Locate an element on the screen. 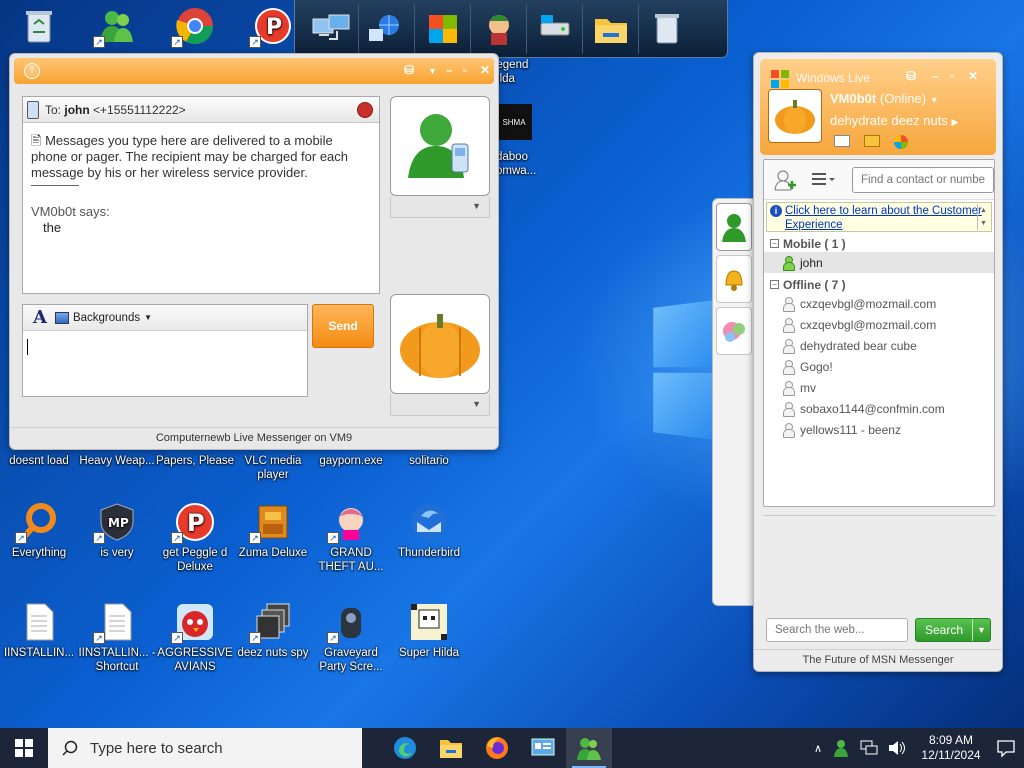  office-icon is located at coordinates (443, 28).